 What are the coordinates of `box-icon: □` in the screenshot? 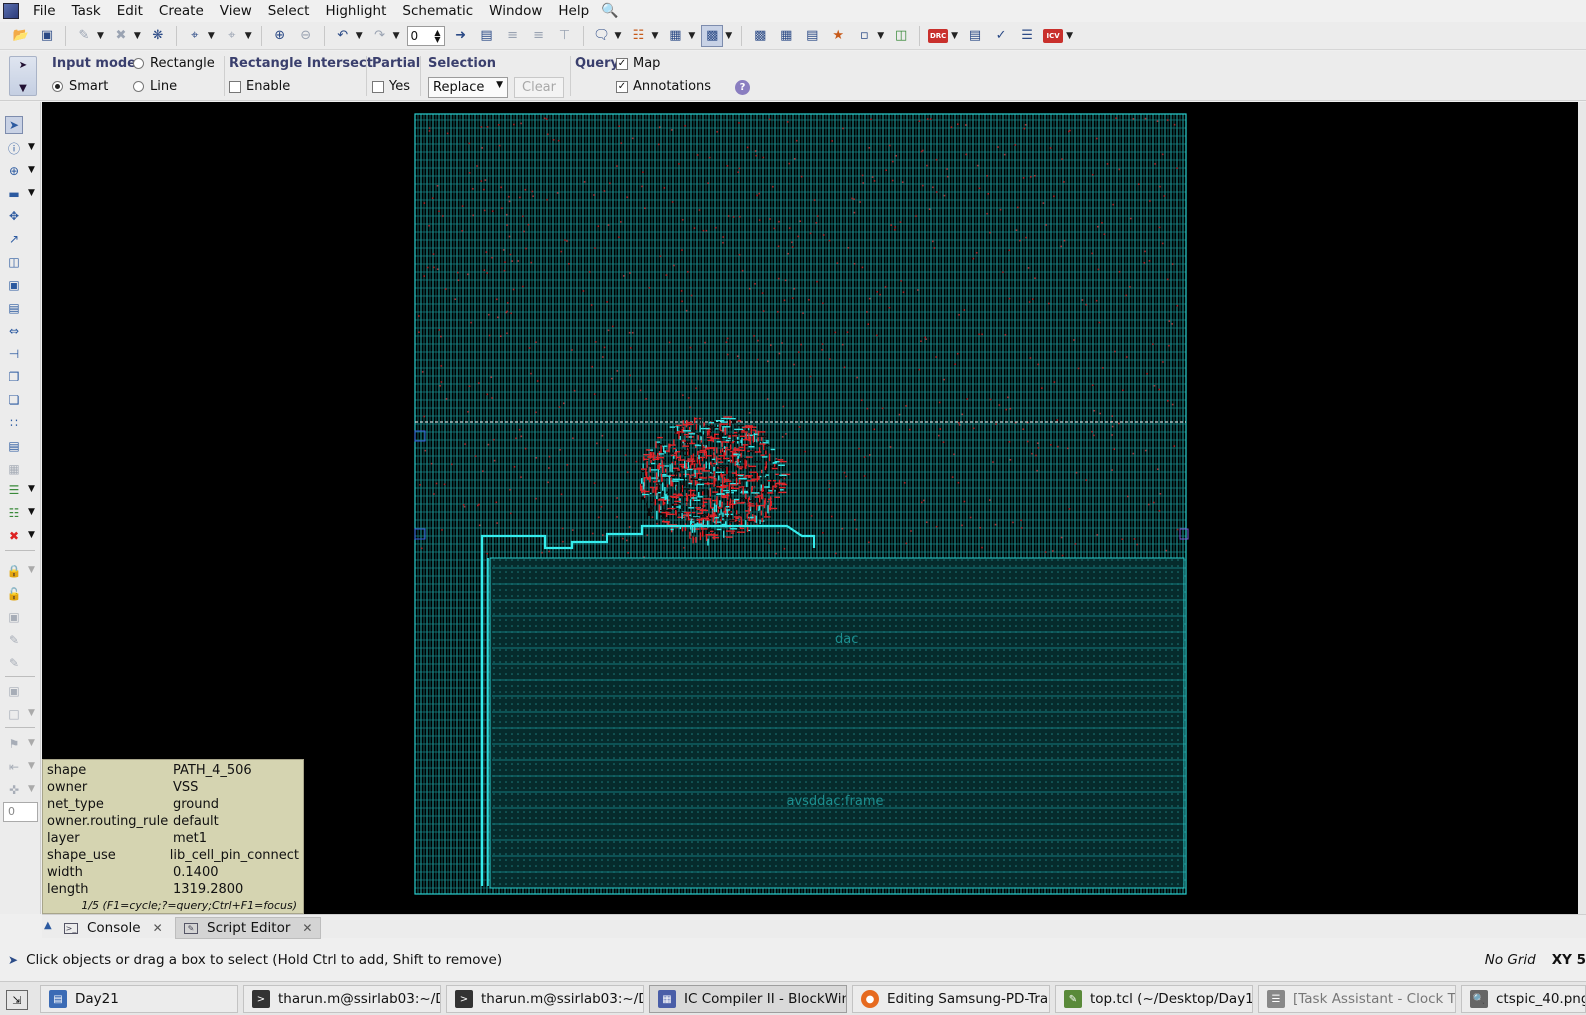 It's located at (14, 714).